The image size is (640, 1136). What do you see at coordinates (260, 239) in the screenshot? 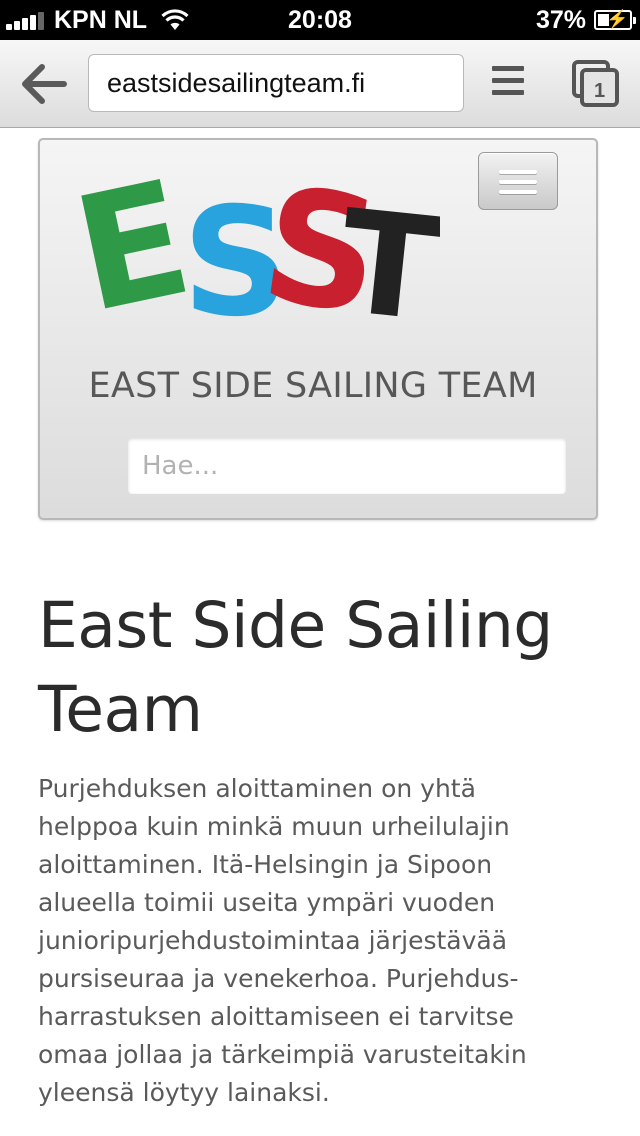
I see `esst-logo: E S S T` at bounding box center [260, 239].